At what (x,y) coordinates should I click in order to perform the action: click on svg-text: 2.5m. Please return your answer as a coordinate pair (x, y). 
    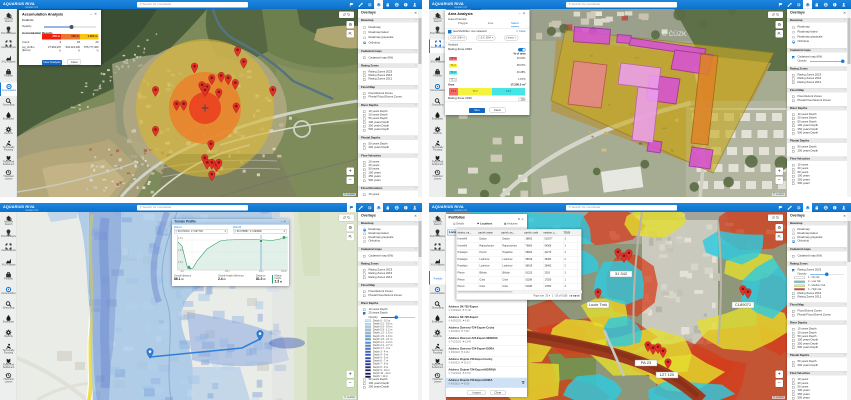
    Looking at the image, I should click on (180, 239).